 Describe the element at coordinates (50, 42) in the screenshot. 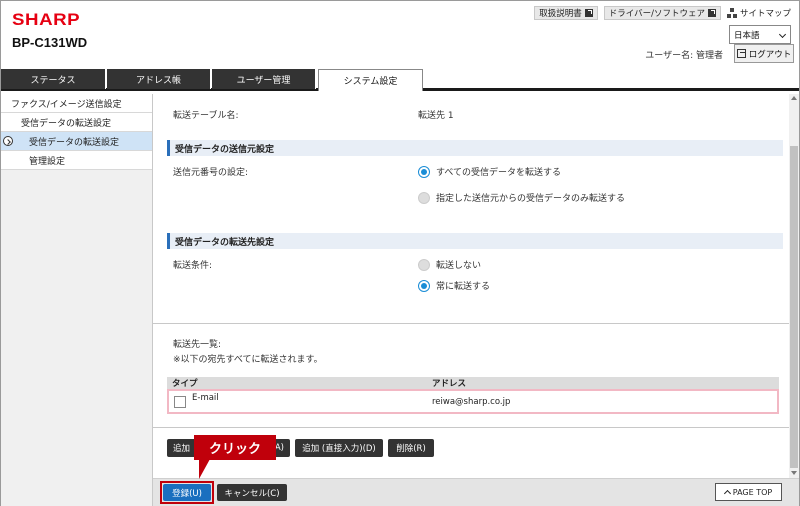

I see `model-name: BP-C131WD` at that location.